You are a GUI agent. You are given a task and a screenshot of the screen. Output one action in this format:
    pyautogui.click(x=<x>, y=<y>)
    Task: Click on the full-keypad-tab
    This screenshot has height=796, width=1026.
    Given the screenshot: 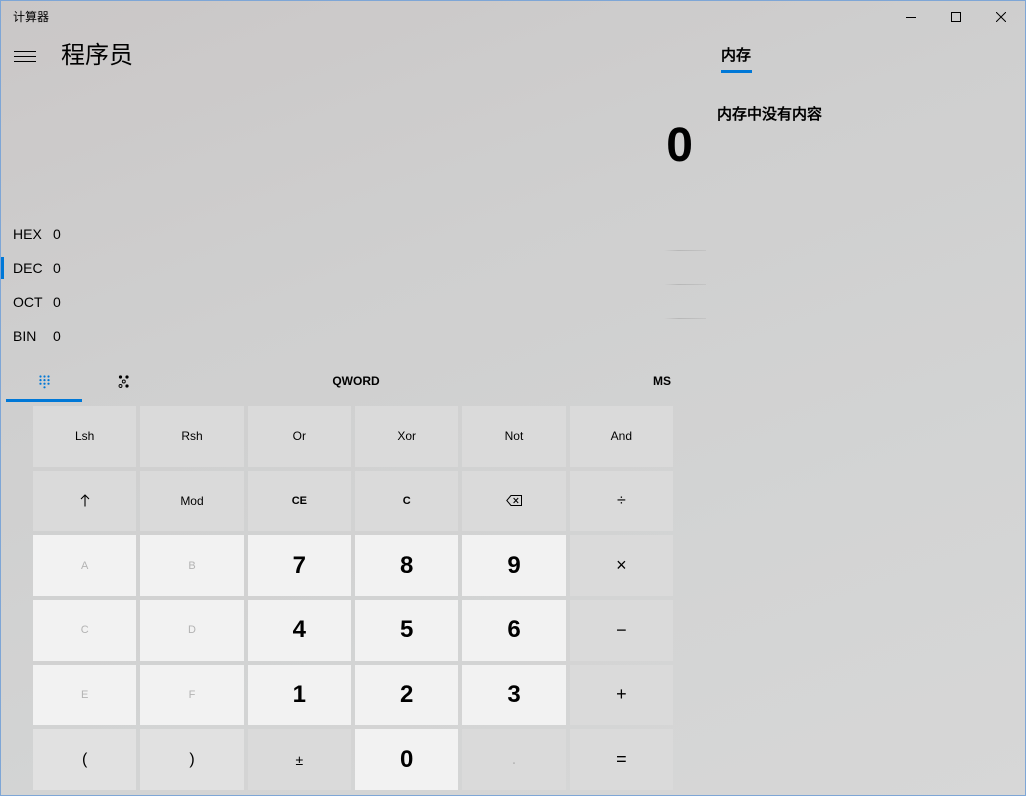 What is the action you would take?
    pyautogui.click(x=44, y=383)
    